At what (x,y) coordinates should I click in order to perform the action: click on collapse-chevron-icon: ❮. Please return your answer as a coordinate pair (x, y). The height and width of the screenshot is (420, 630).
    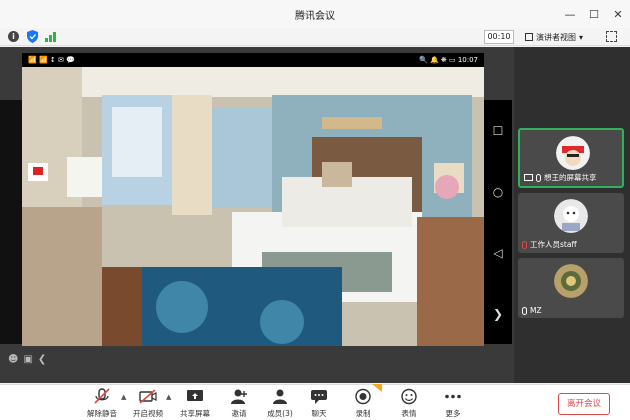
    Looking at the image, I should click on (42, 359).